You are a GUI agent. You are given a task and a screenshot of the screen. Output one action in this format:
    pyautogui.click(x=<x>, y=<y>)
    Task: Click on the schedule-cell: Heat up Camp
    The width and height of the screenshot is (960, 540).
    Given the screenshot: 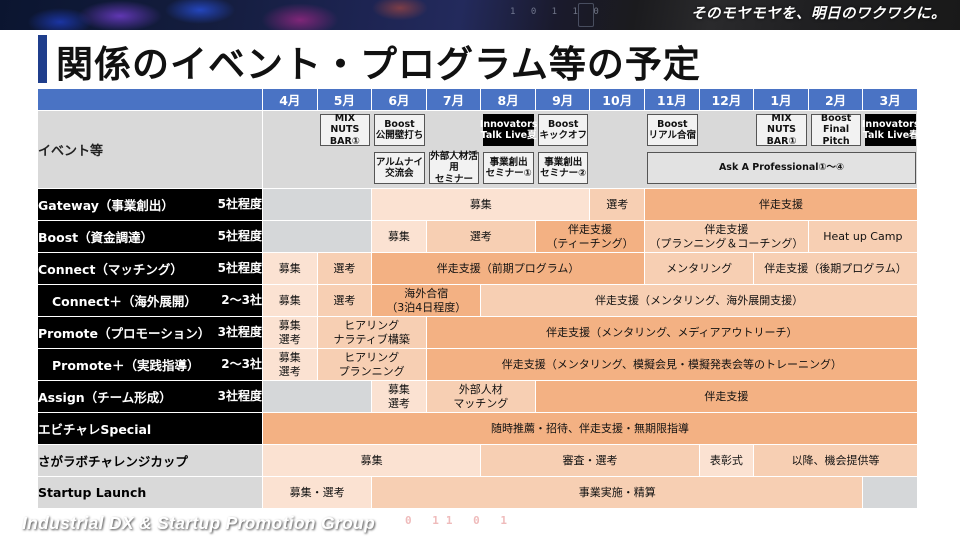 What is the action you would take?
    pyautogui.click(x=862, y=236)
    